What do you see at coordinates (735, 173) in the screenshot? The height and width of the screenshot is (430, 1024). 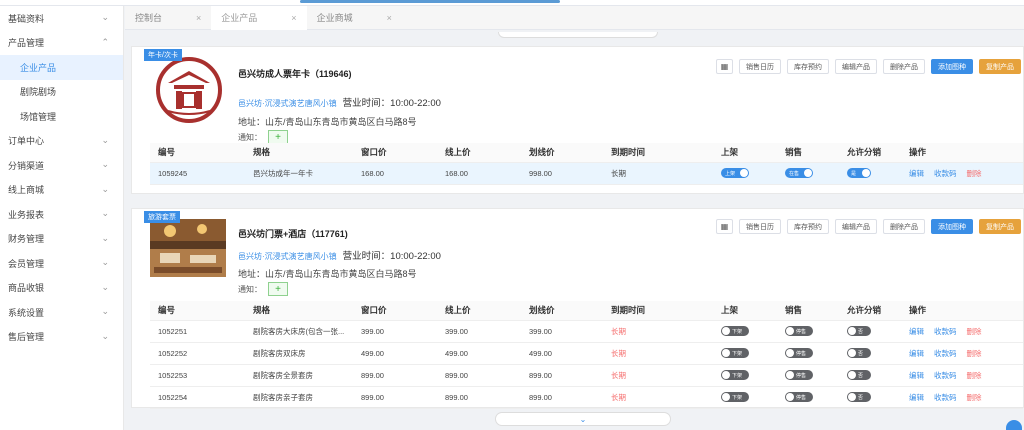 I see `listed-toggle: 上架` at bounding box center [735, 173].